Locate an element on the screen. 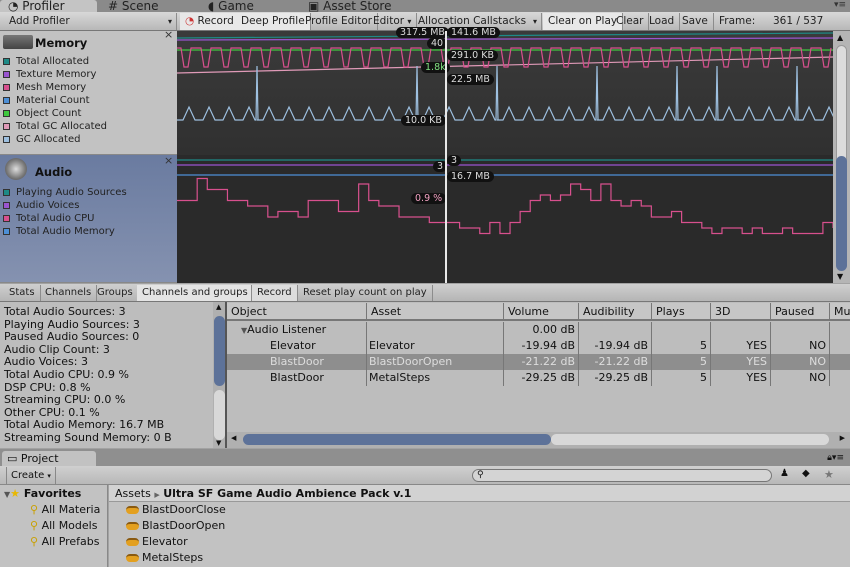 The width and height of the screenshot is (850, 567). tab-asset-store: ▣ Asset Store is located at coordinates (355, 6).